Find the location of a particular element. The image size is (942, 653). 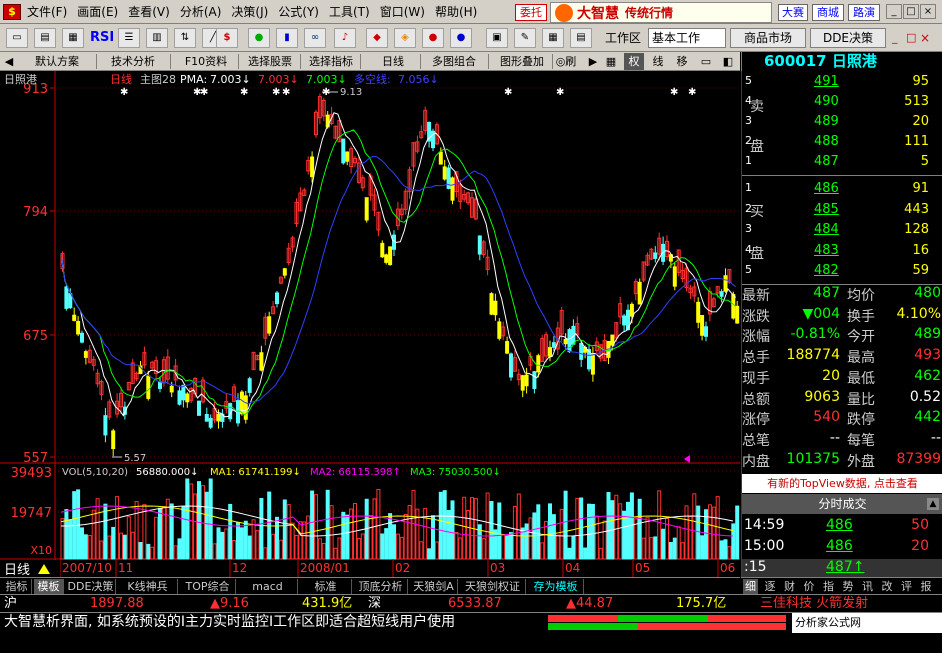

menu-file: 文件(F) is located at coordinates (50, 11).